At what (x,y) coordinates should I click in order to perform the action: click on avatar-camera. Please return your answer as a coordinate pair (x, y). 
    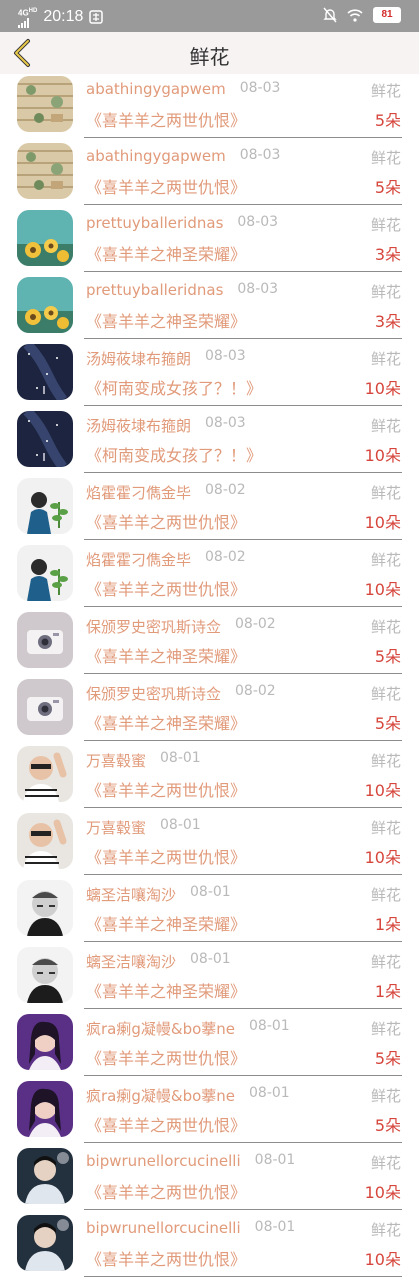
    Looking at the image, I should click on (45, 707).